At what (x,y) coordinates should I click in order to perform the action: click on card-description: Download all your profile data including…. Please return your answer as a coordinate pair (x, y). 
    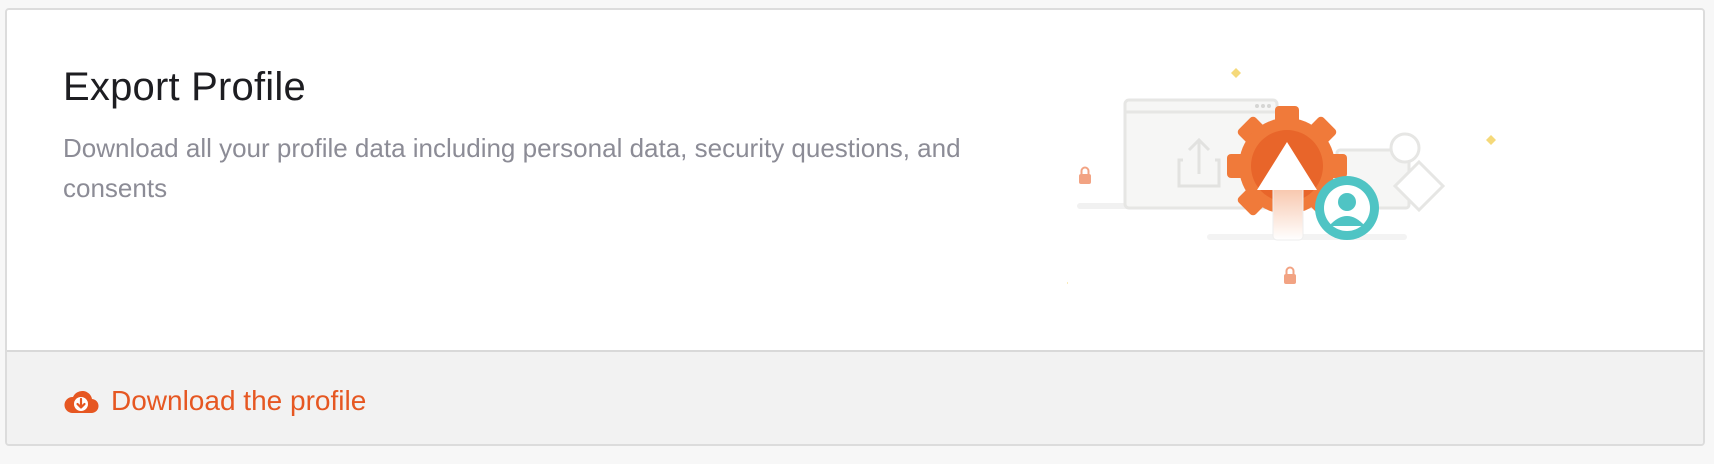
    Looking at the image, I should click on (512, 168).